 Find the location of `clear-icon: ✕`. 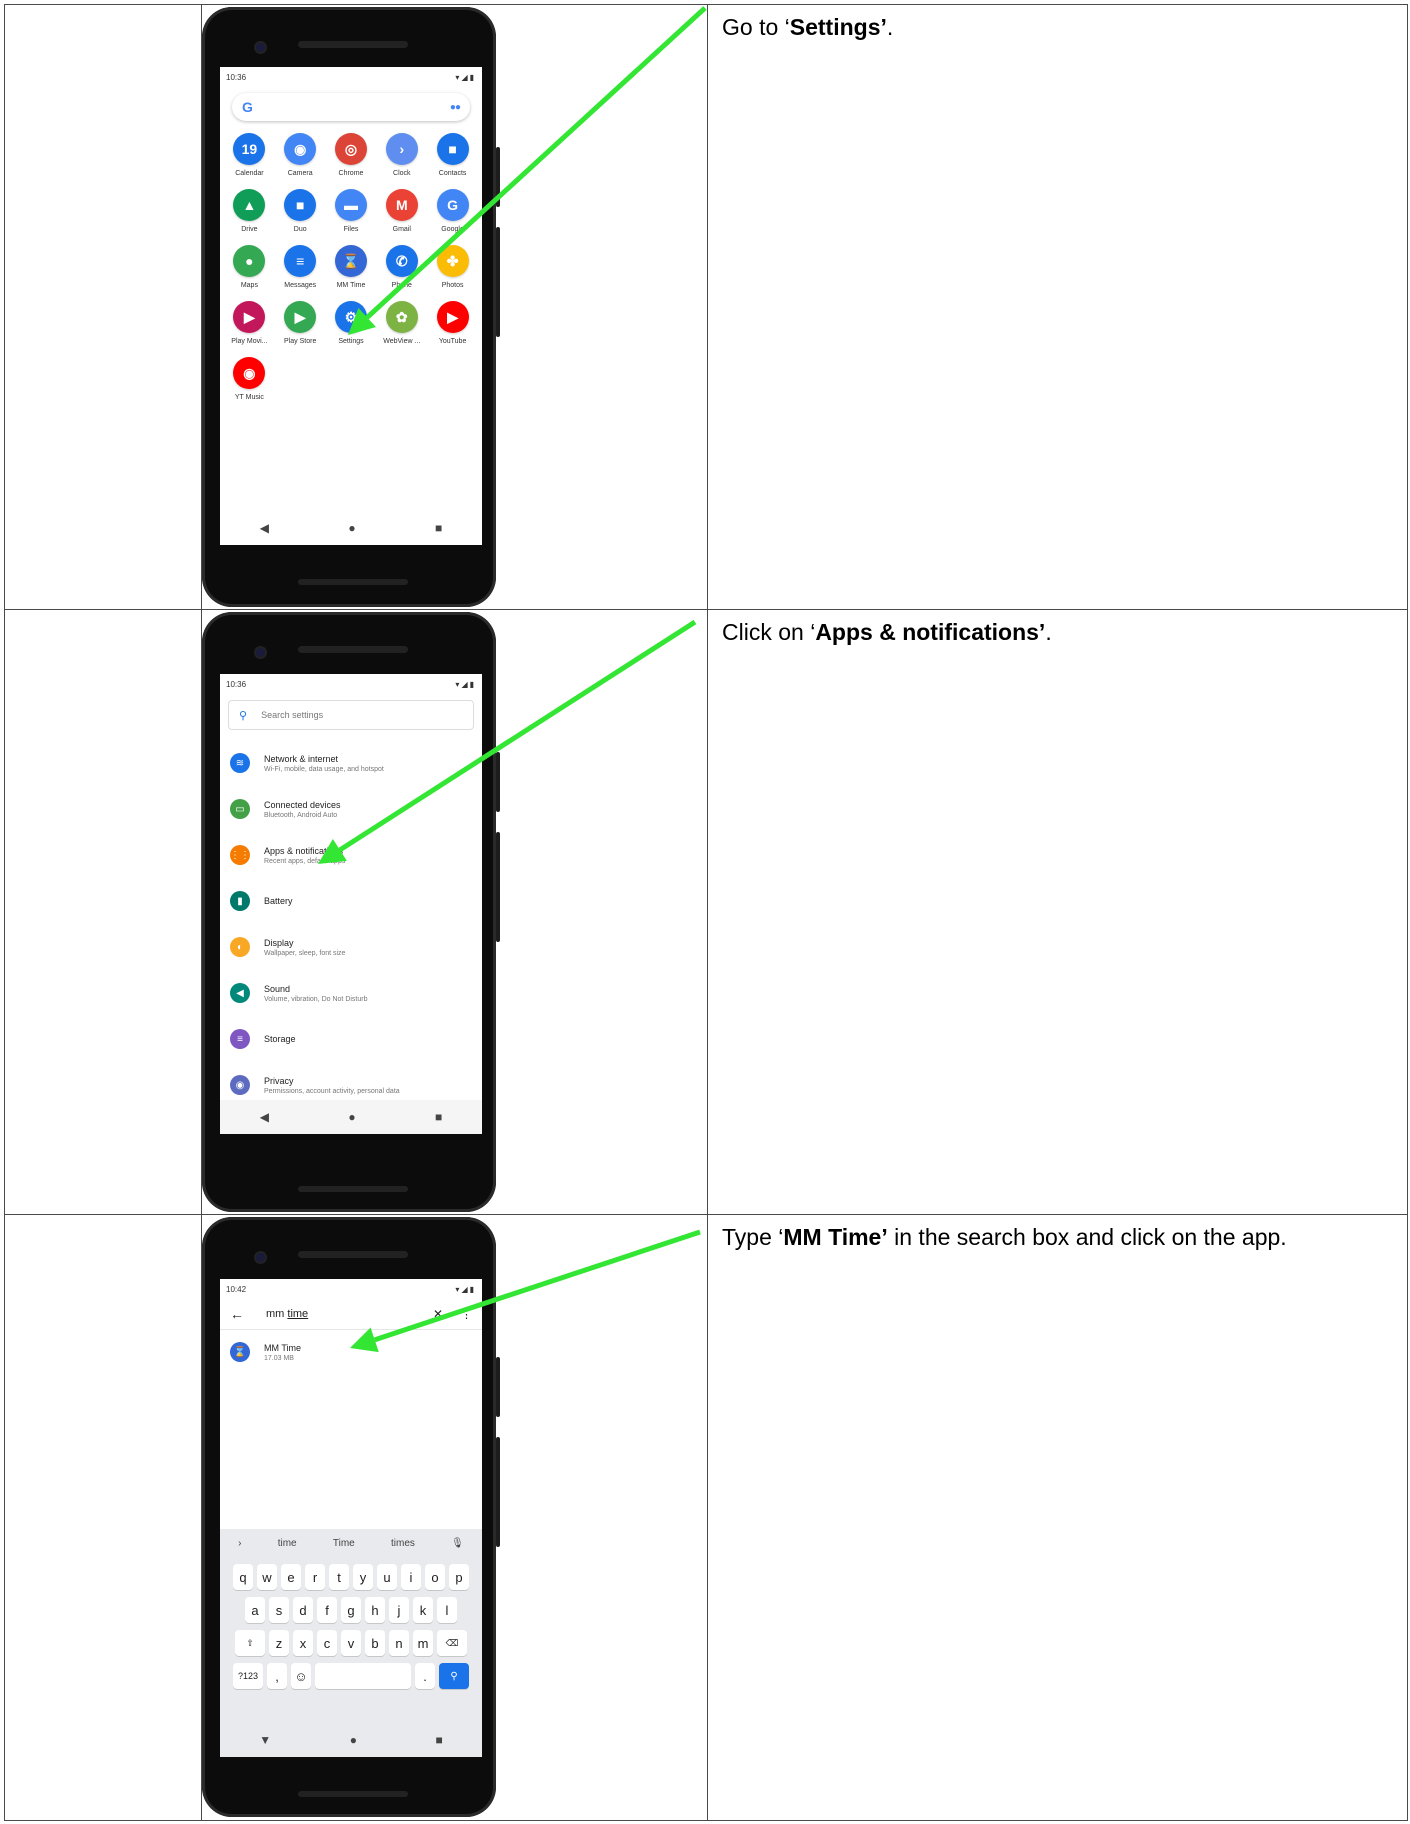

clear-icon: ✕ is located at coordinates (438, 1314).